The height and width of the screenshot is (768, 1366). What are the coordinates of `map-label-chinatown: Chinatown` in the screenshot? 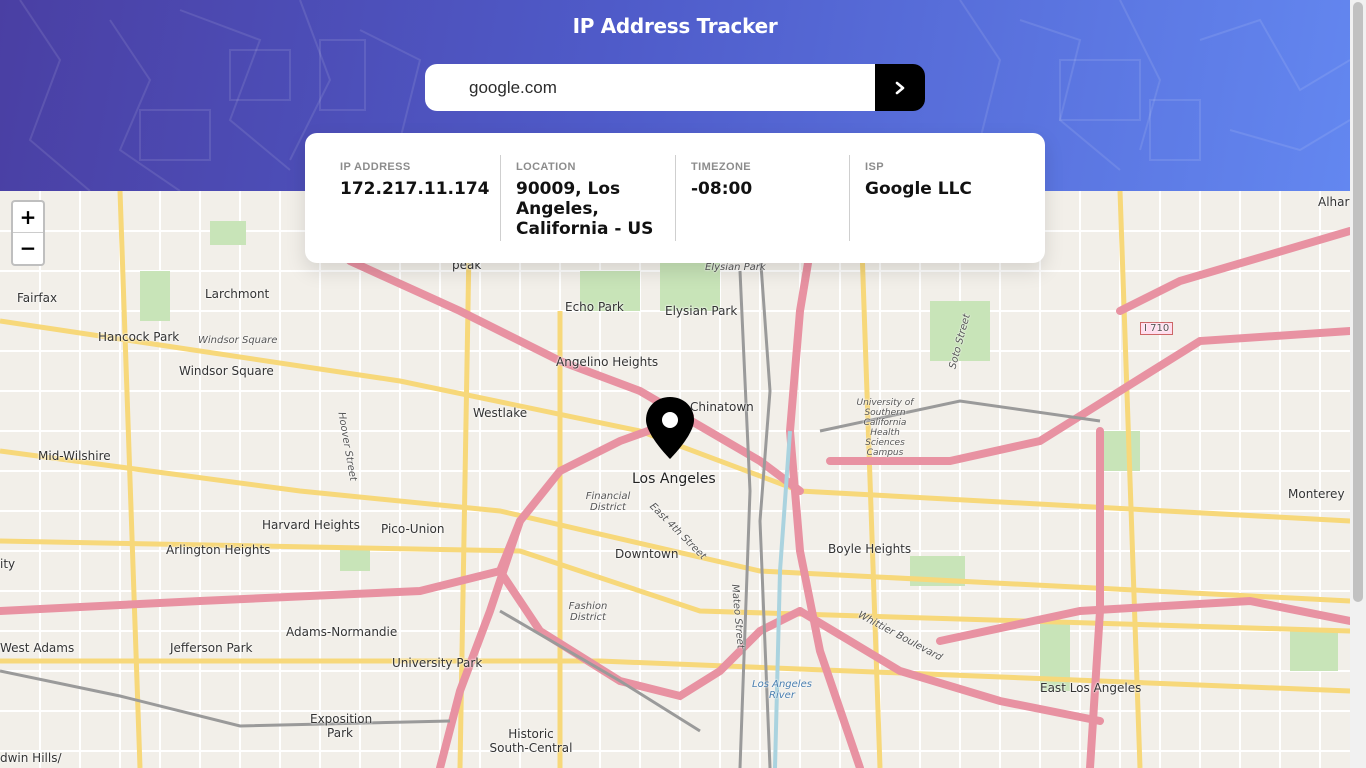 It's located at (722, 407).